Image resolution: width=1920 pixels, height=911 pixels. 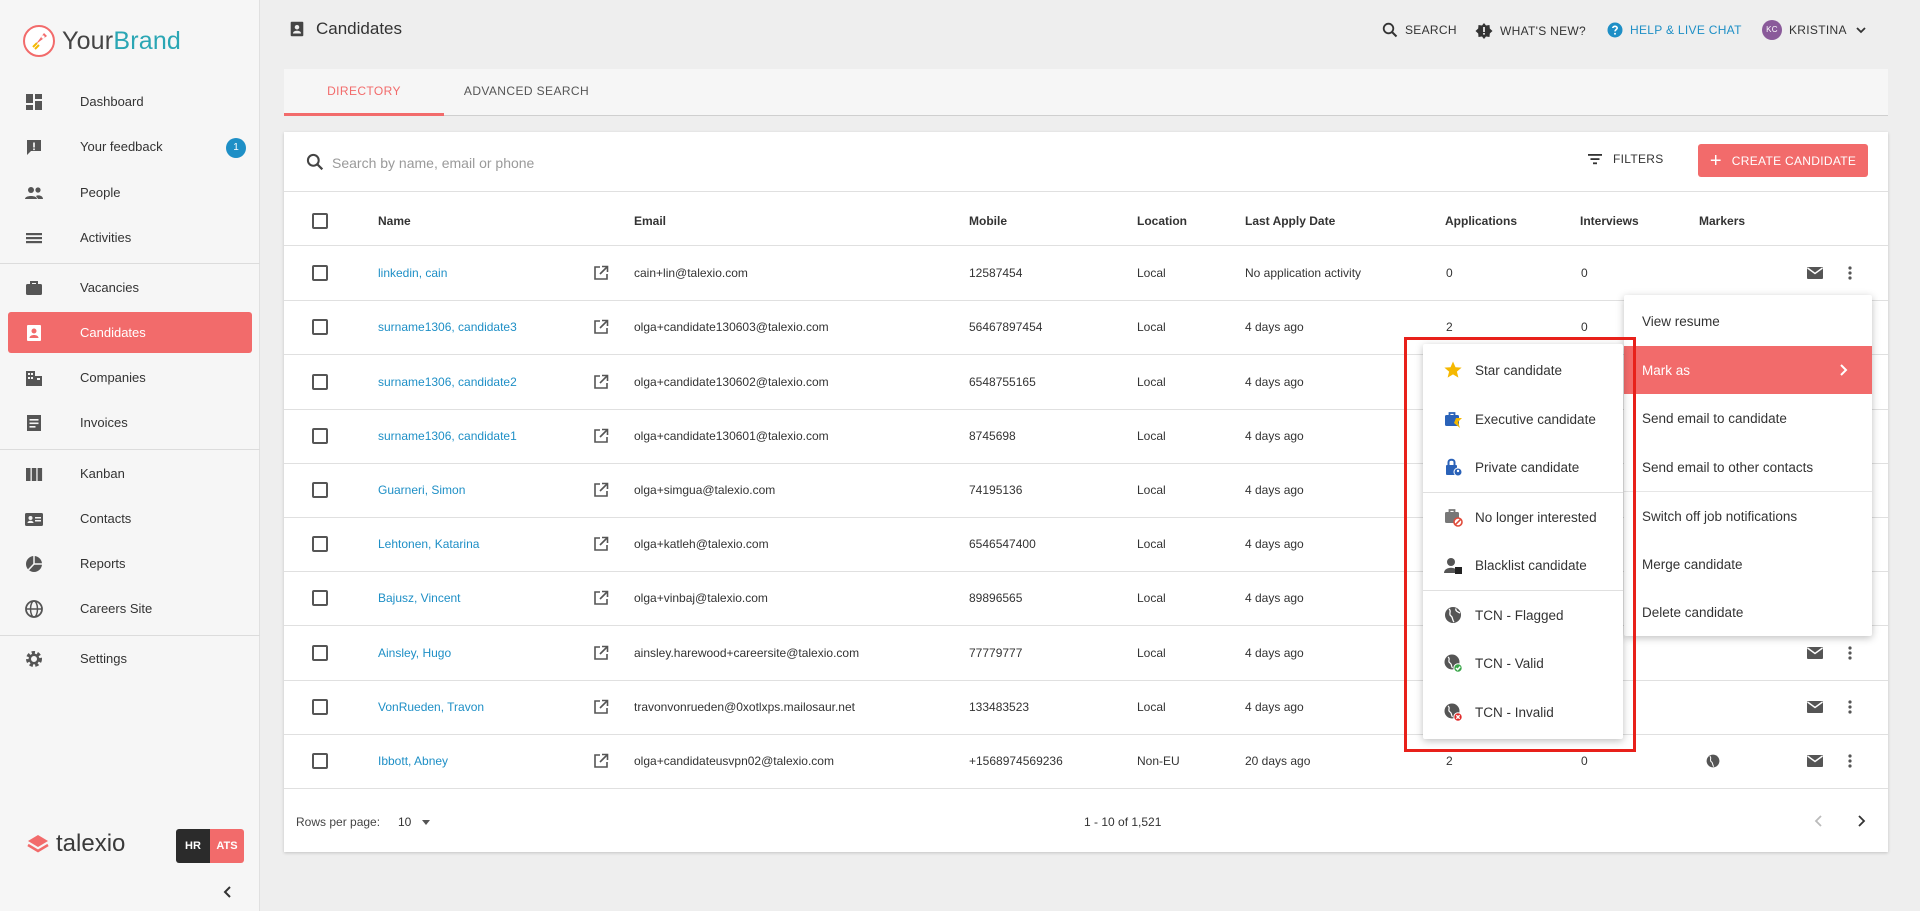 What do you see at coordinates (428, 544) in the screenshot?
I see `candidate-name-link: Lehtonen, Katarina` at bounding box center [428, 544].